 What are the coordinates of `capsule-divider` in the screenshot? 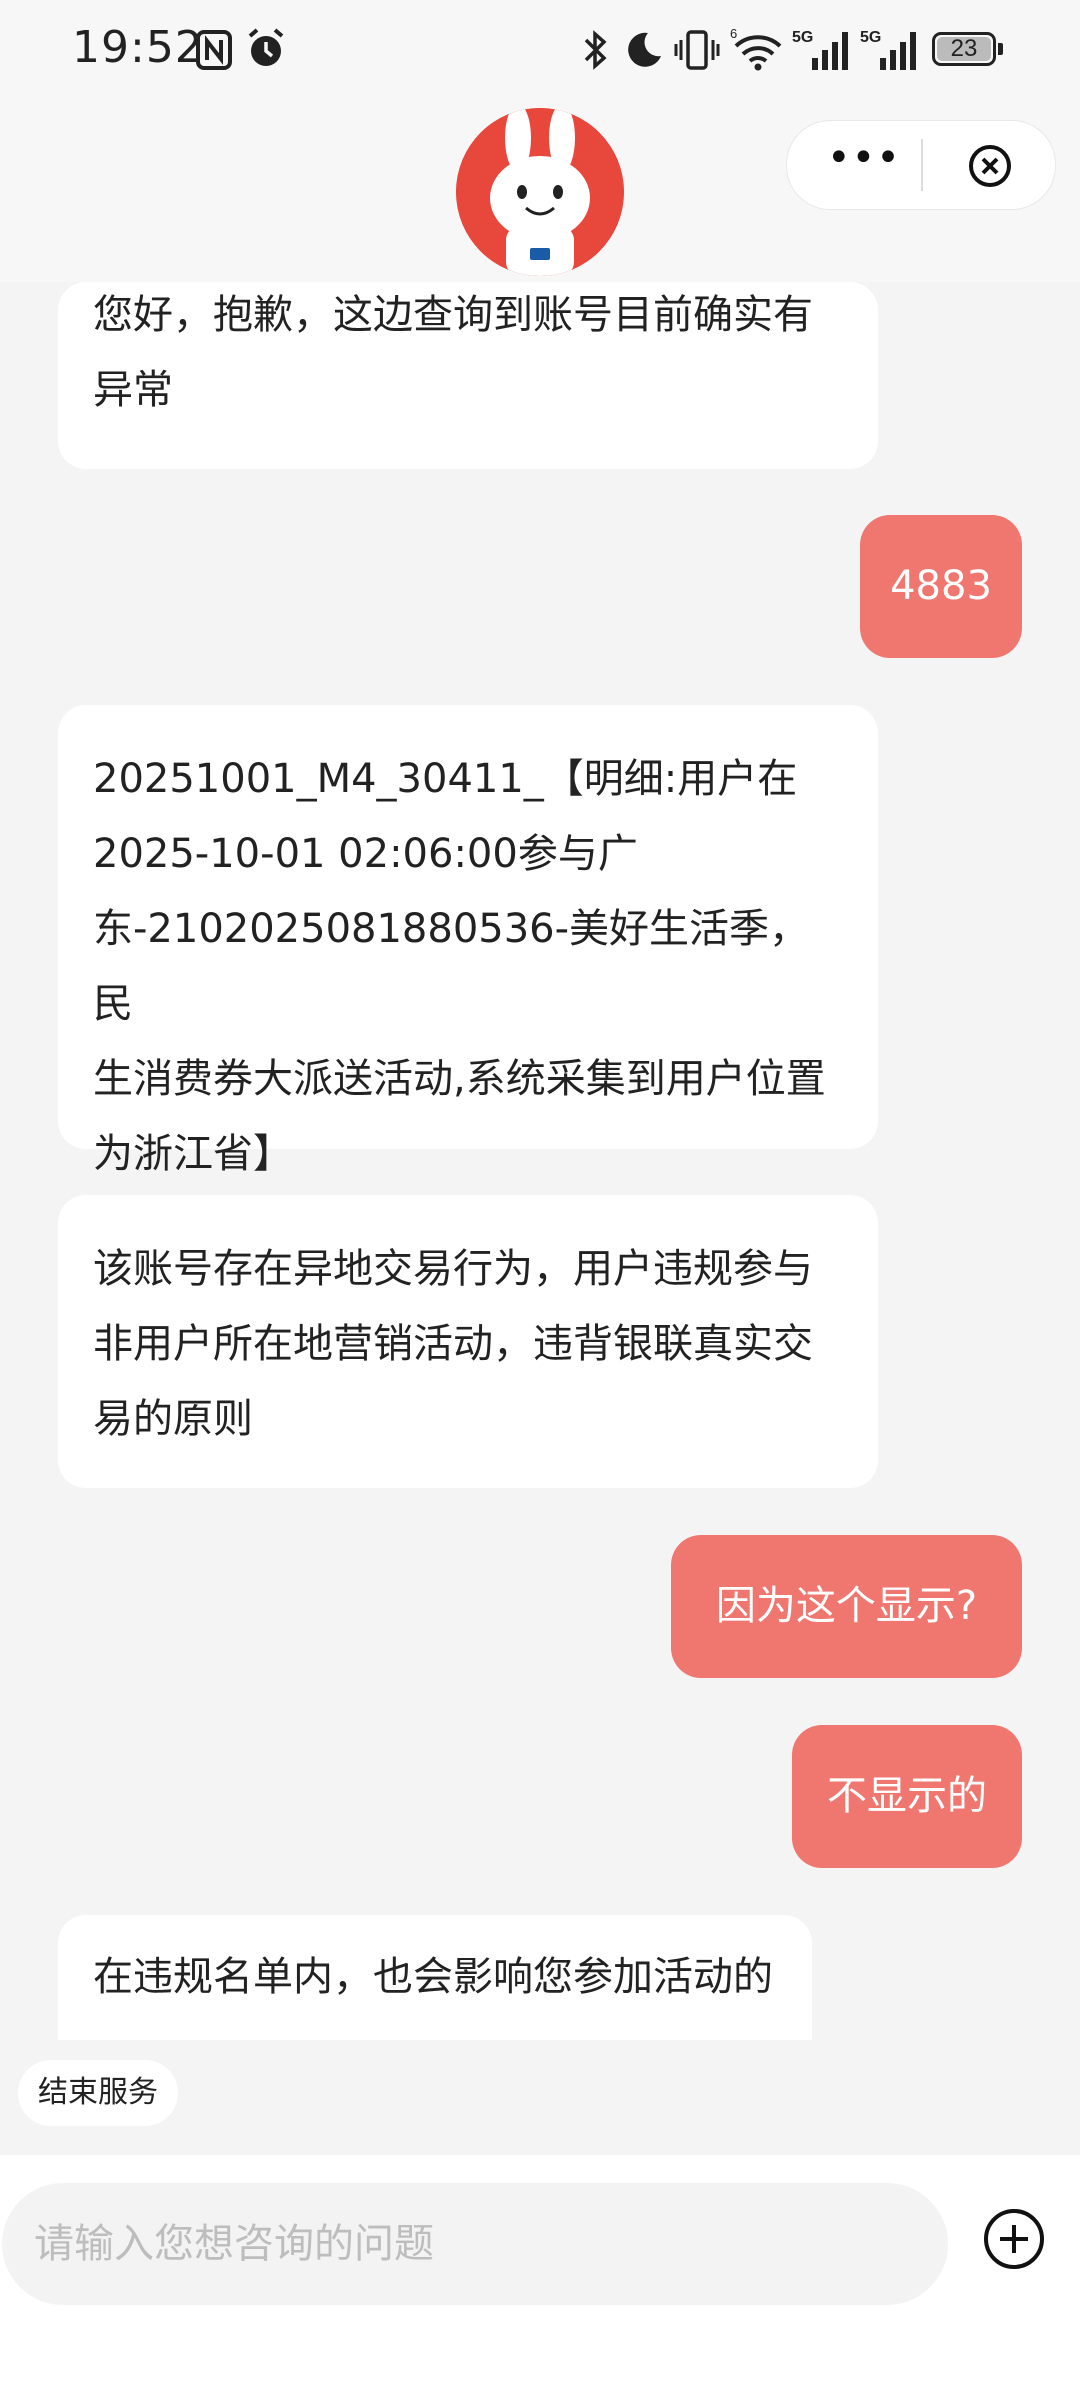 It's located at (922, 165).